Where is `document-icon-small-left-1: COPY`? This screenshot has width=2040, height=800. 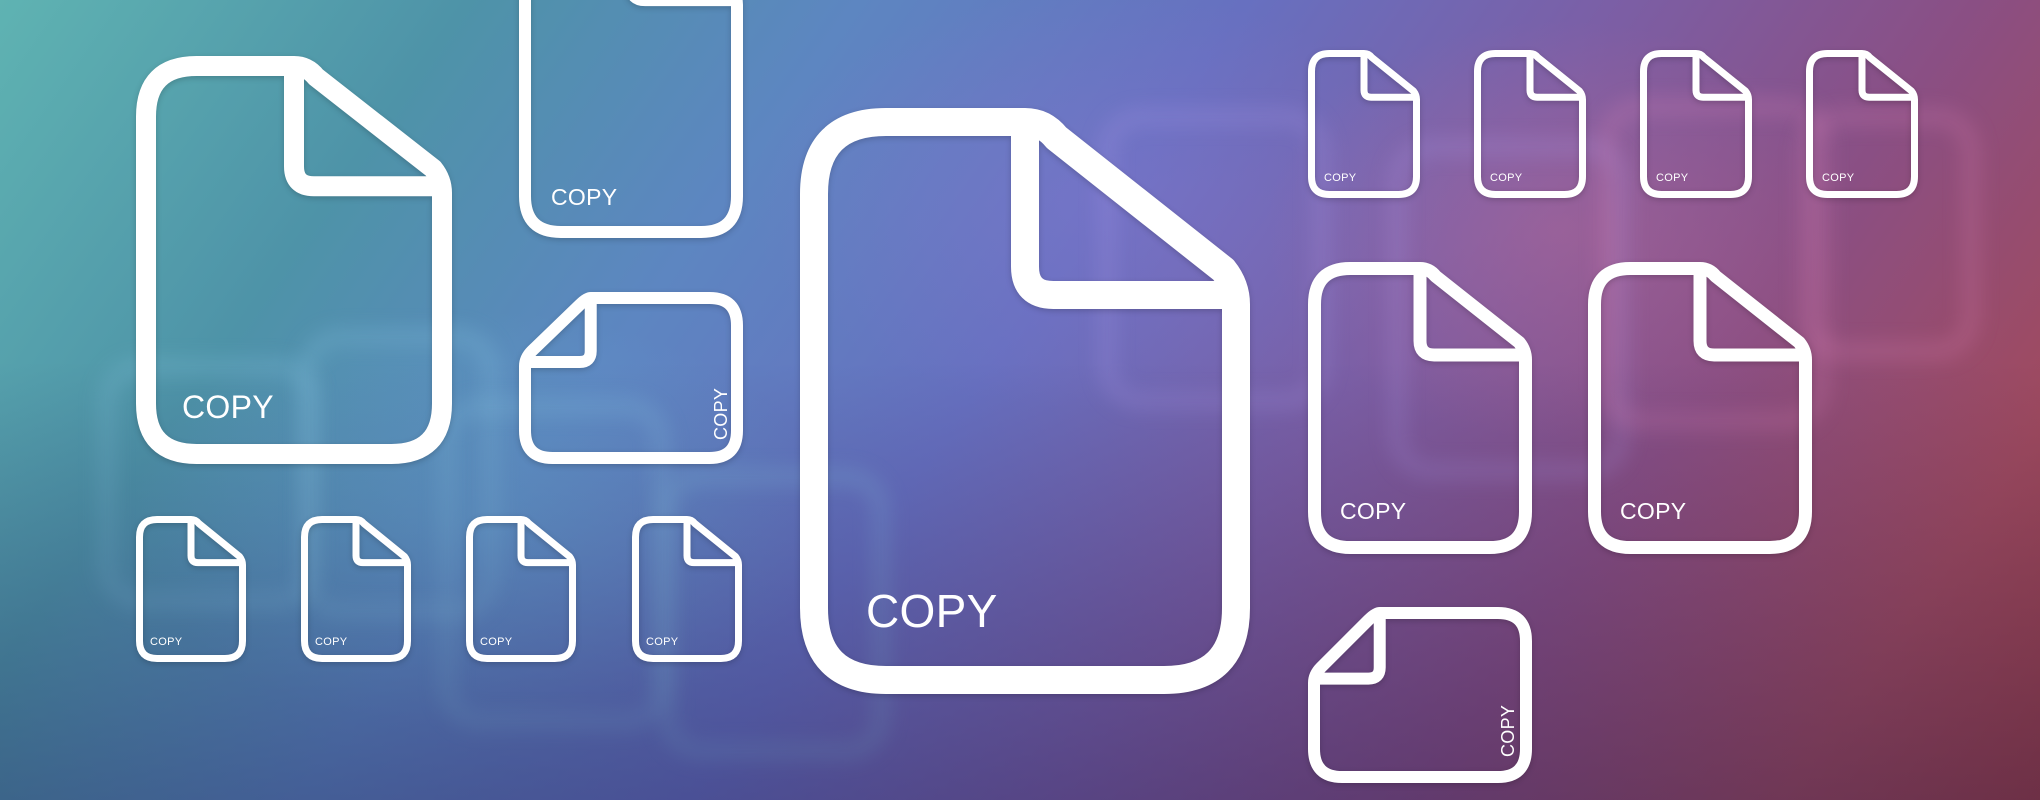 document-icon-small-left-1: COPY is located at coordinates (191, 589).